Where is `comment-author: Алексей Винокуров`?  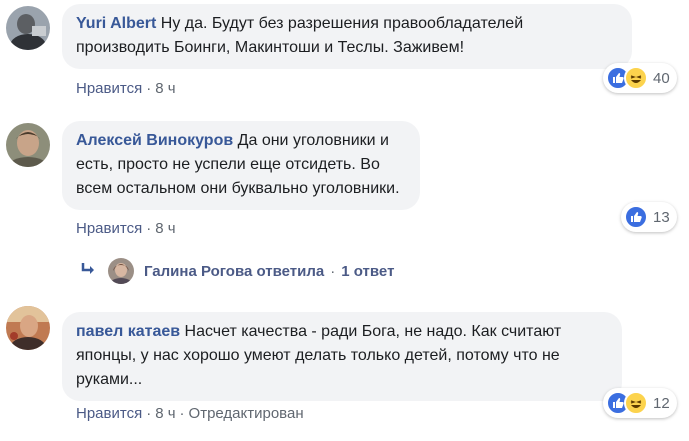 comment-author: Алексей Винокуров is located at coordinates (154, 140).